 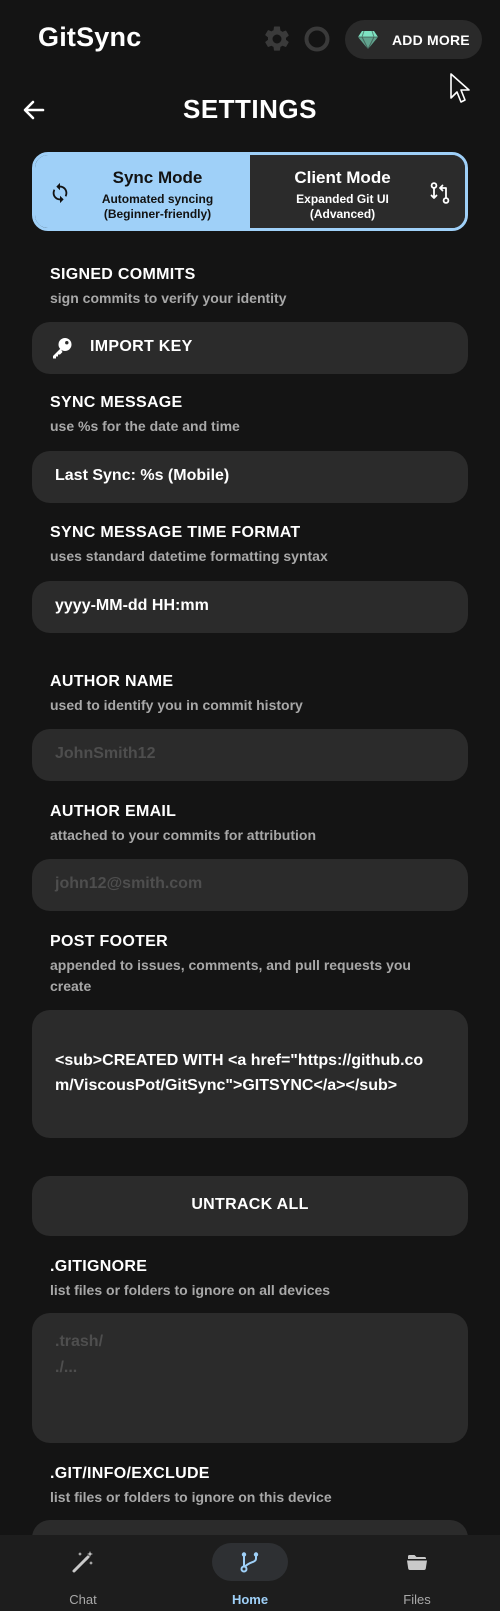 I want to click on post-footer-title: POST FOOTER, so click(x=109, y=941).